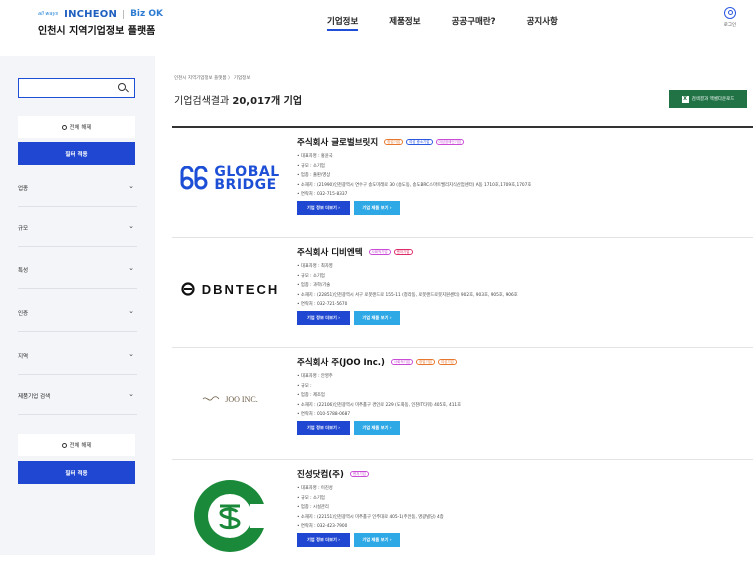 This screenshot has height=562, width=753. Describe the element at coordinates (23, 229) in the screenshot. I see `filter-label: 규모` at that location.